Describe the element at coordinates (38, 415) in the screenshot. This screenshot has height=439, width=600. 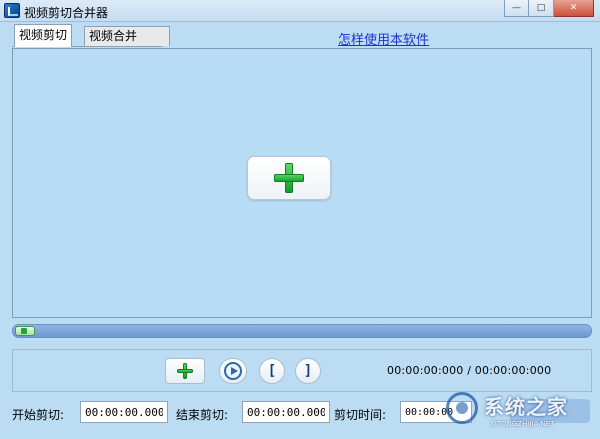
I see `start-cut-label: 开始剪切:` at that location.